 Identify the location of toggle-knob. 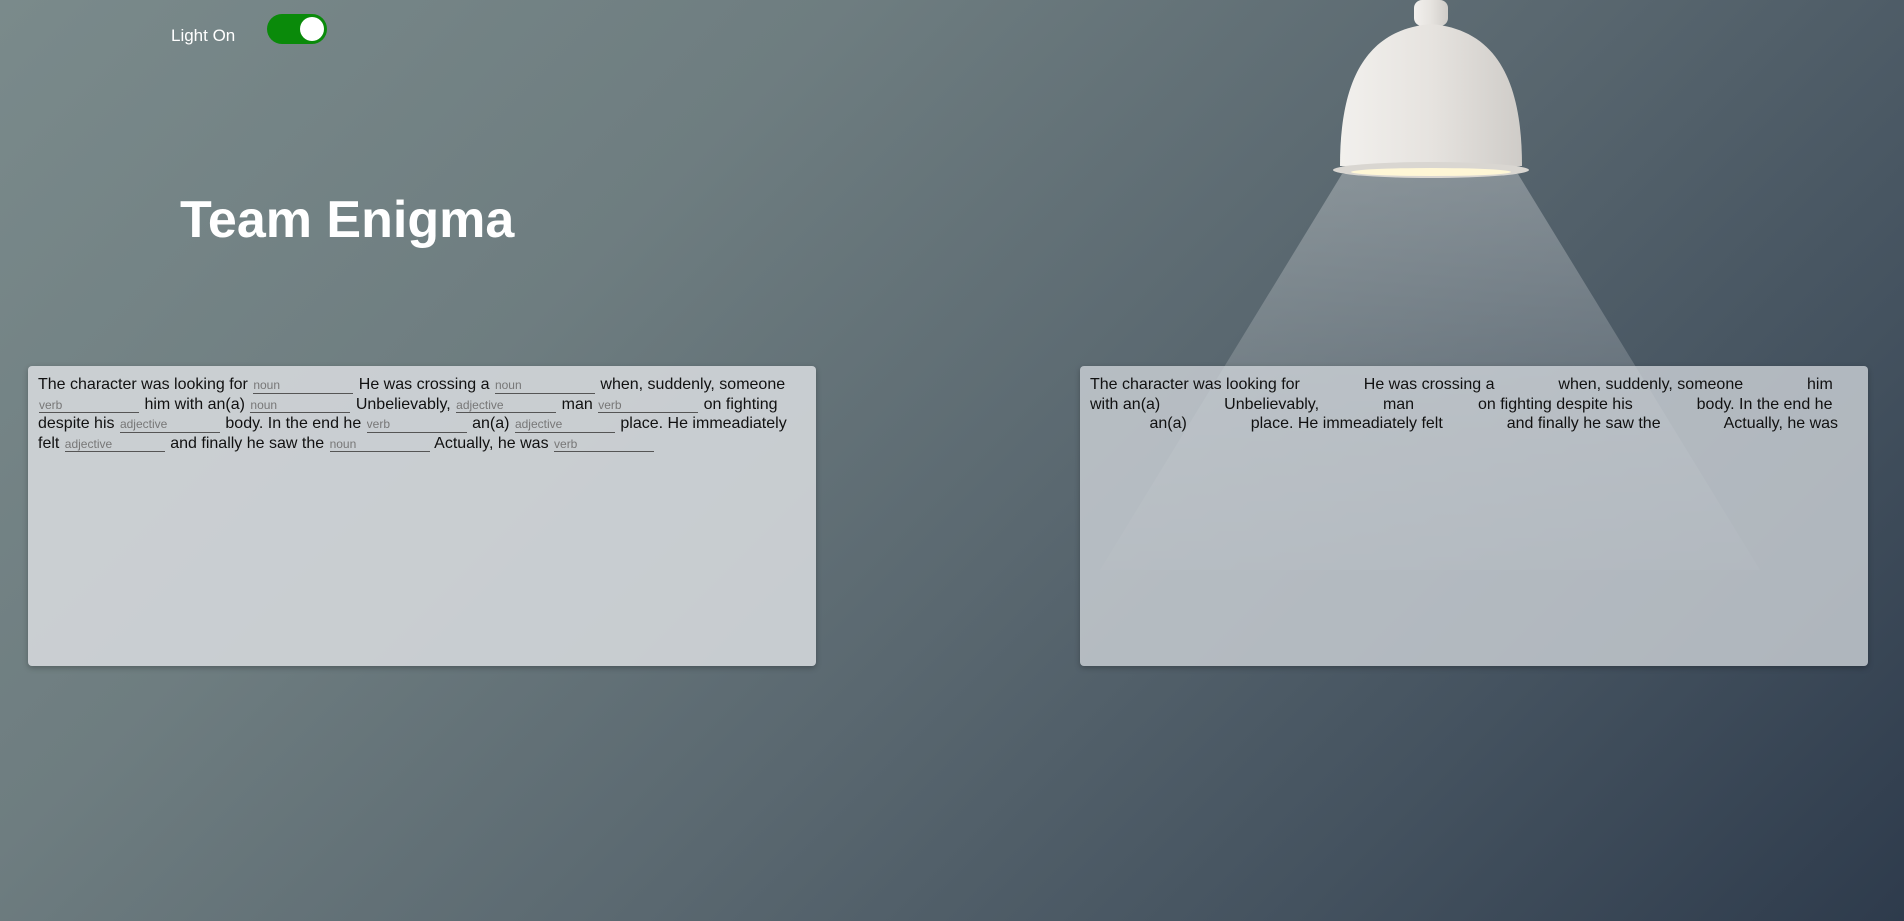
(312, 29).